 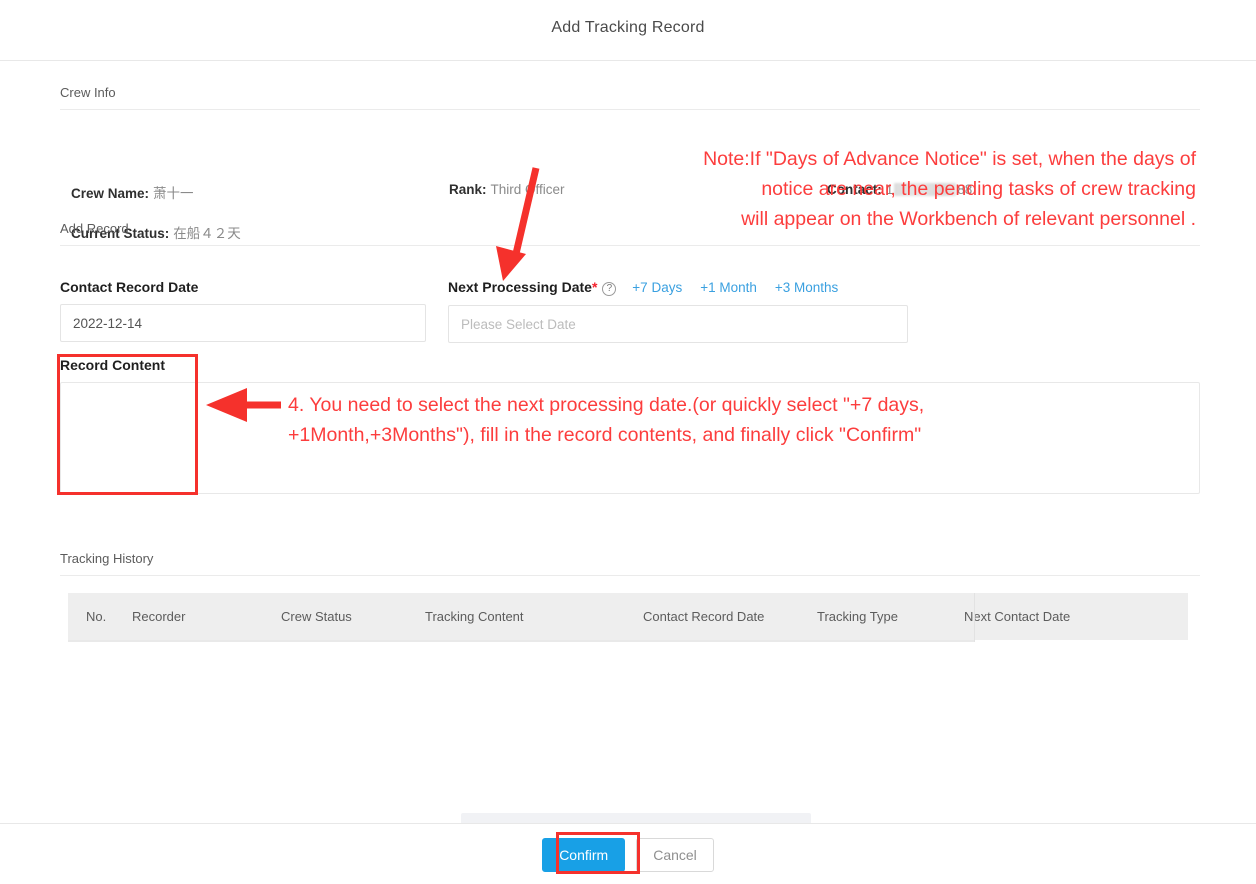 I want to click on table-column-no: No., so click(x=96, y=616).